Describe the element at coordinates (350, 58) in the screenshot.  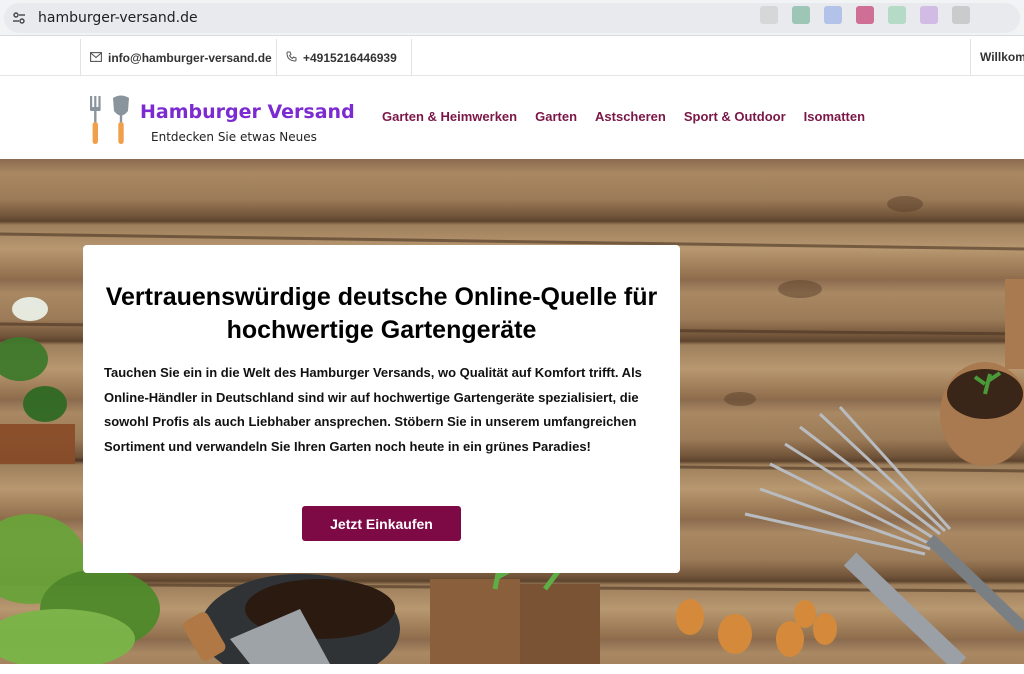
I see `phone-text: +4915216446939` at that location.